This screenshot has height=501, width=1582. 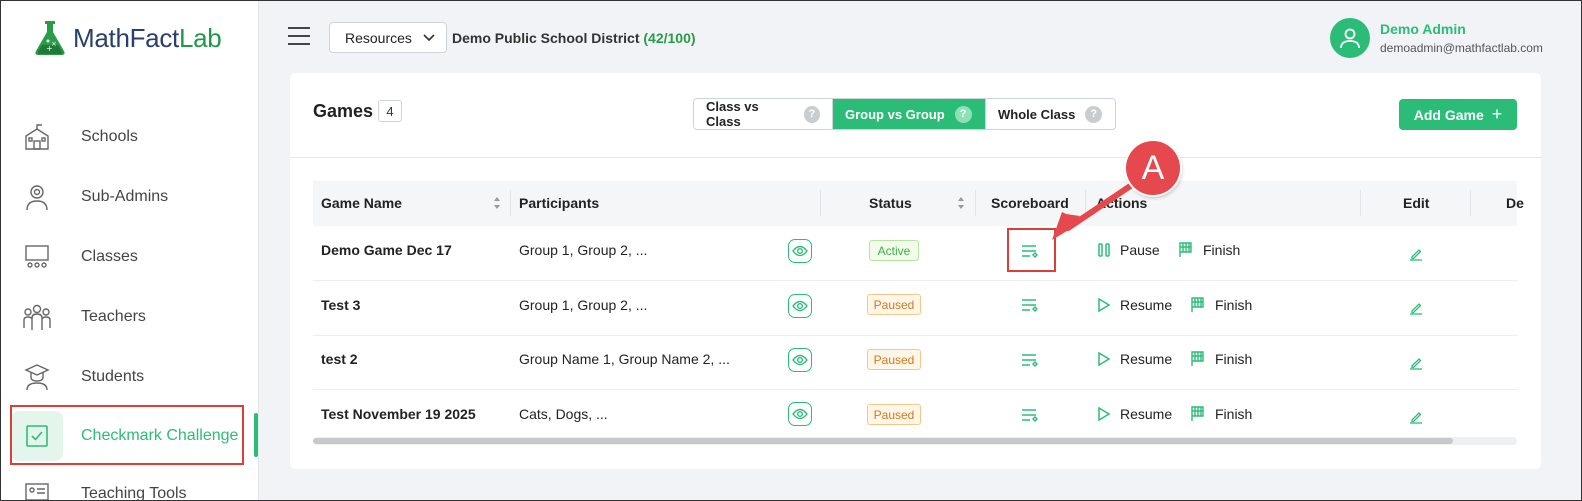 I want to click on tab-whole-class: Whole Class ?, so click(x=1050, y=114).